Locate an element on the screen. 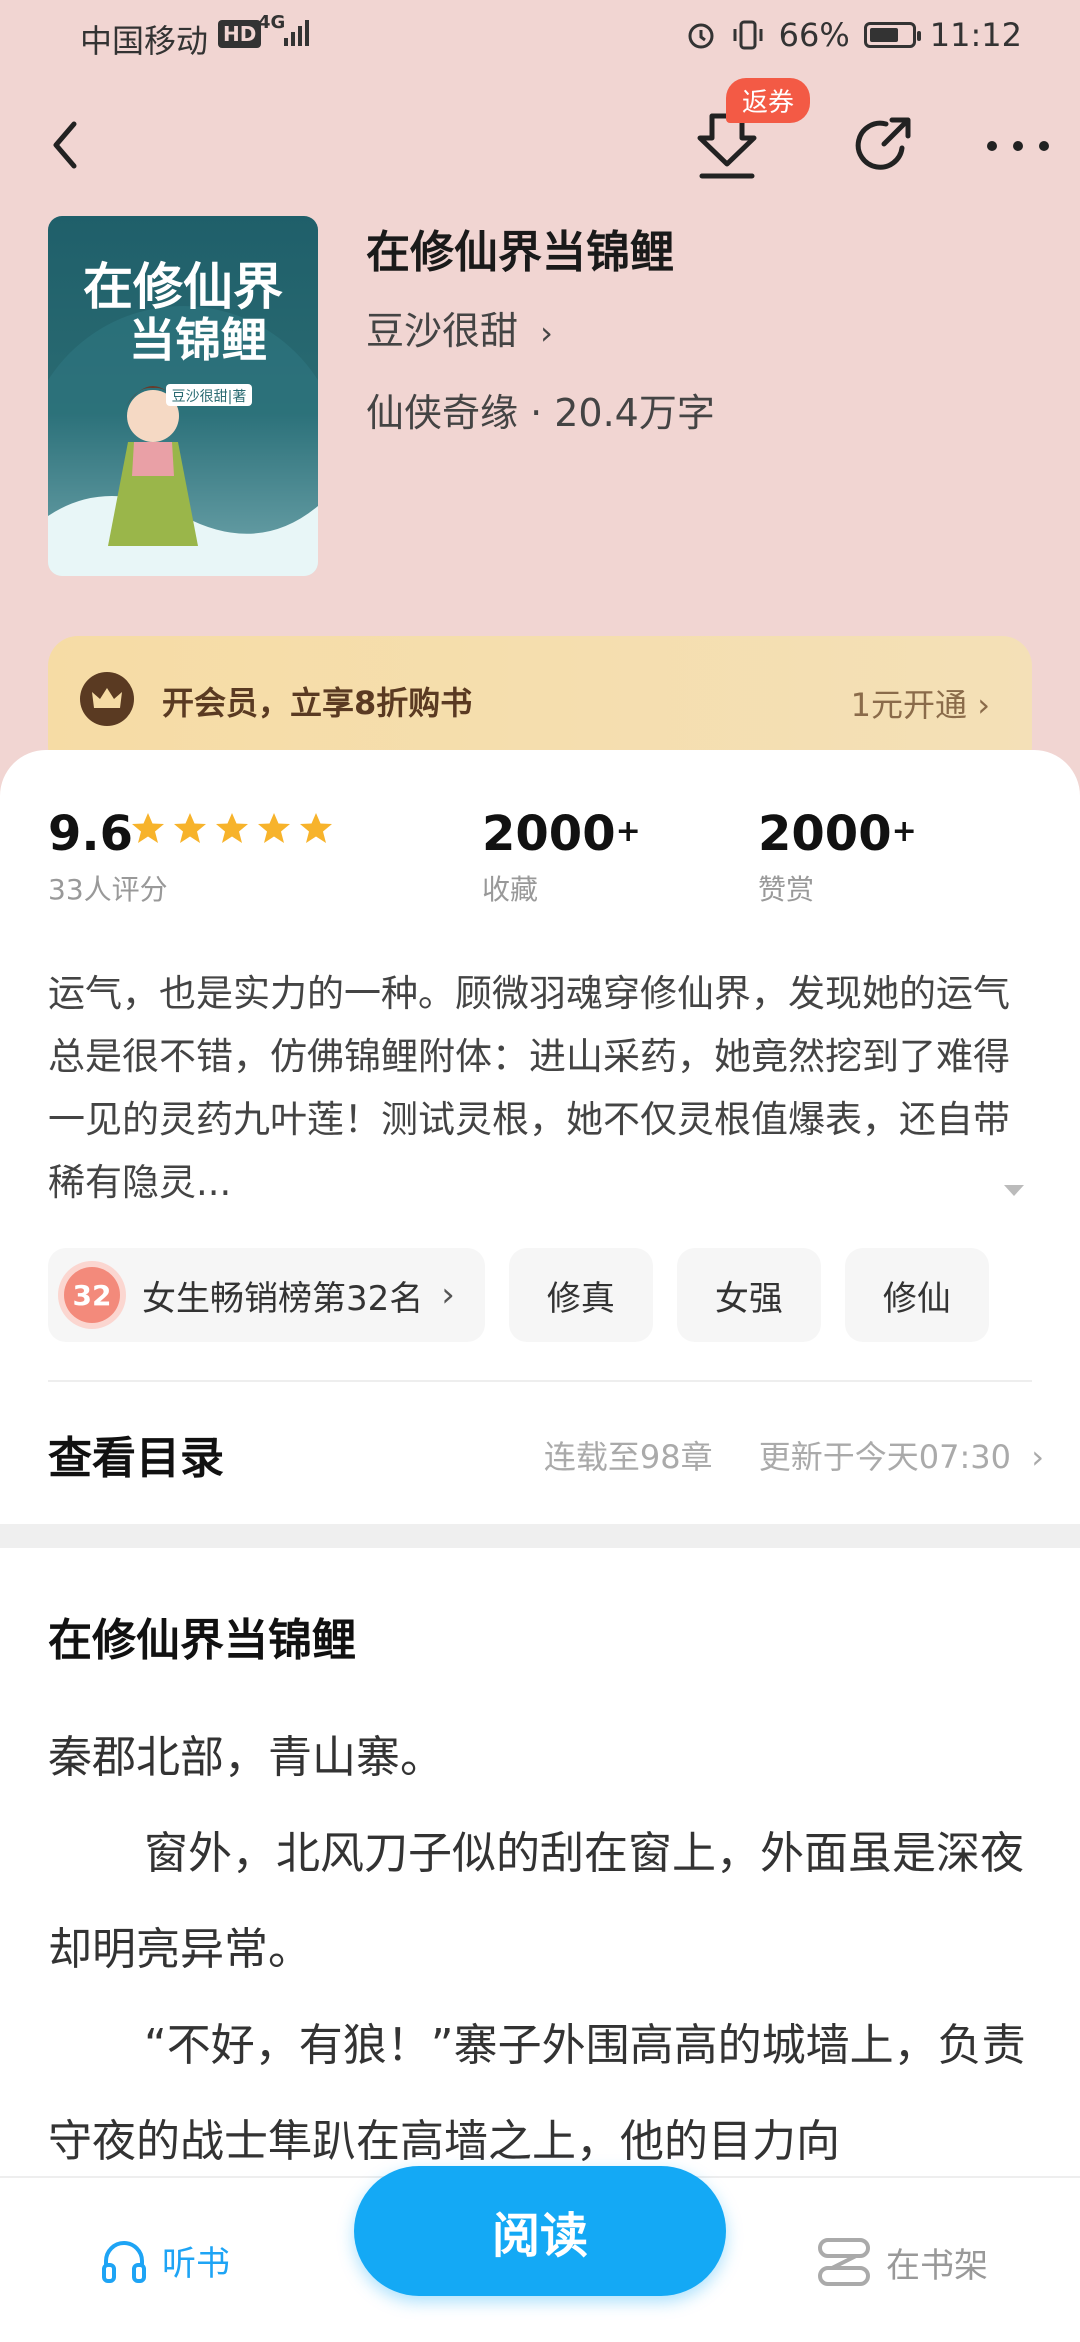 Image resolution: width=1080 pixels, height=2342 pixels. vip-cta: 1元开通 › is located at coordinates (920, 703).